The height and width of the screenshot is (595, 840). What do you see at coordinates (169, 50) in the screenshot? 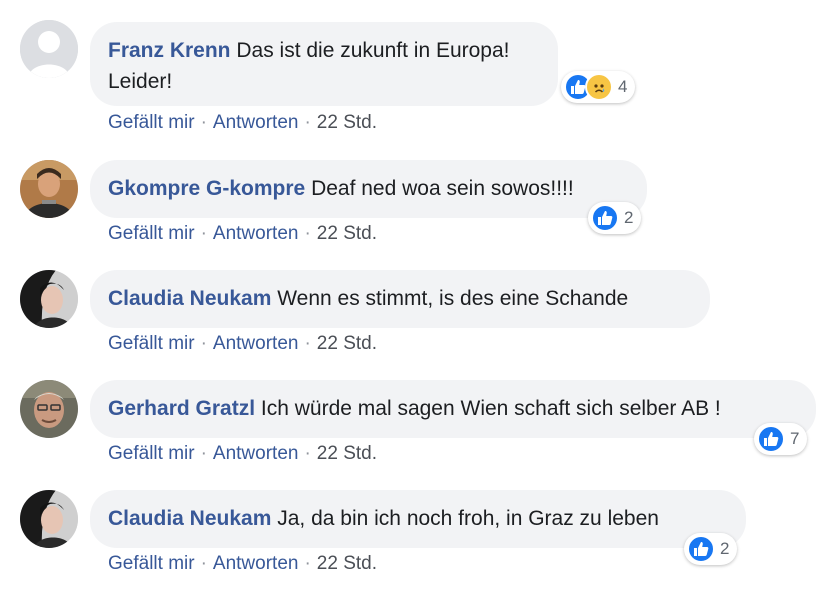
I see `author-name: Franz Krenn` at bounding box center [169, 50].